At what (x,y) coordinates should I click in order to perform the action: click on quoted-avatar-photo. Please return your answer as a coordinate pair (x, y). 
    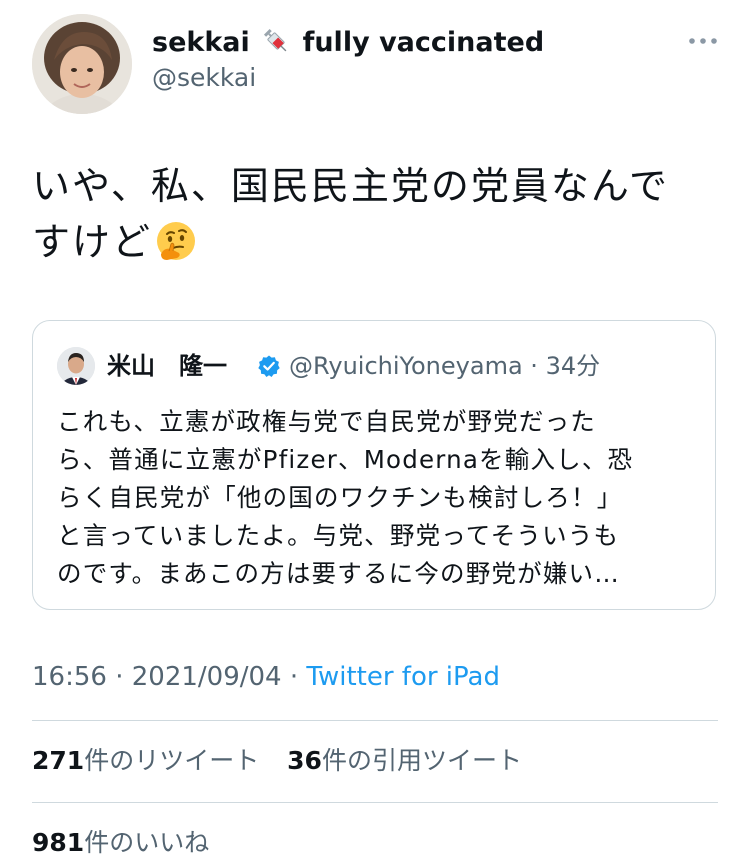
    Looking at the image, I should click on (76, 366).